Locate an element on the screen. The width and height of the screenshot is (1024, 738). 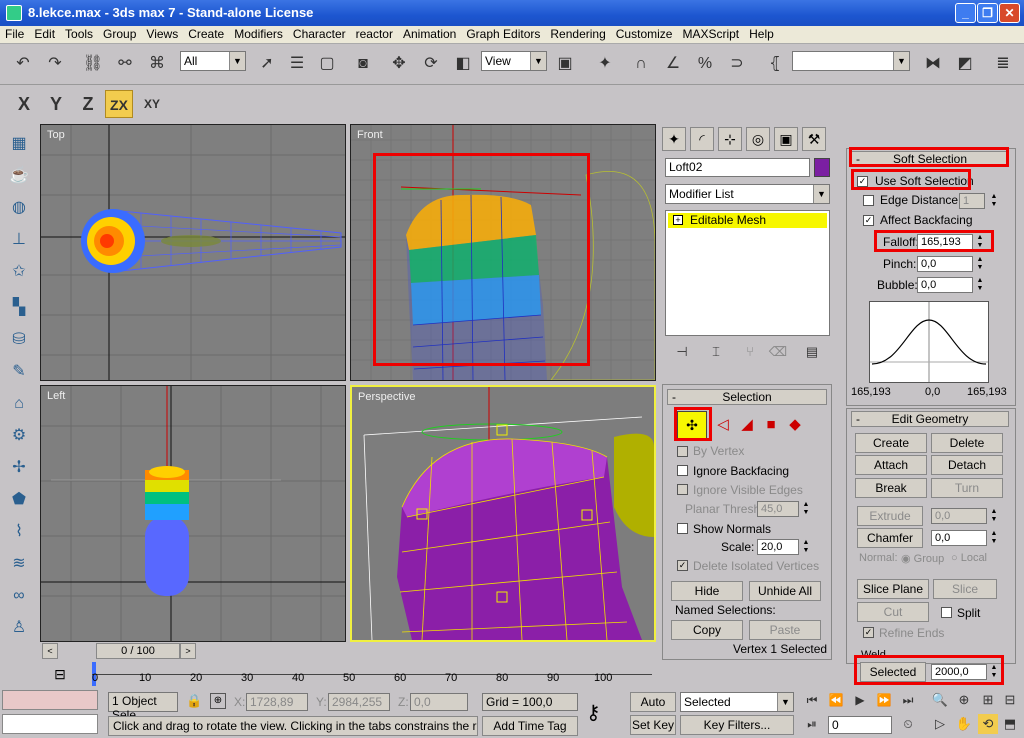
time-next-button: > is located at coordinates (188, 651).